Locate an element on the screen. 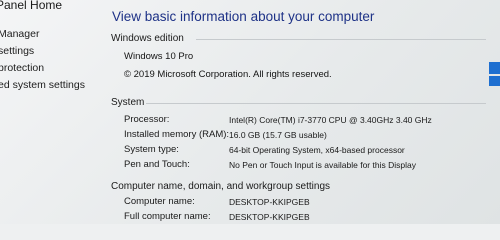 Image resolution: width=500 pixels, height=240 pixels. windows-edition-divider is located at coordinates (341, 39).